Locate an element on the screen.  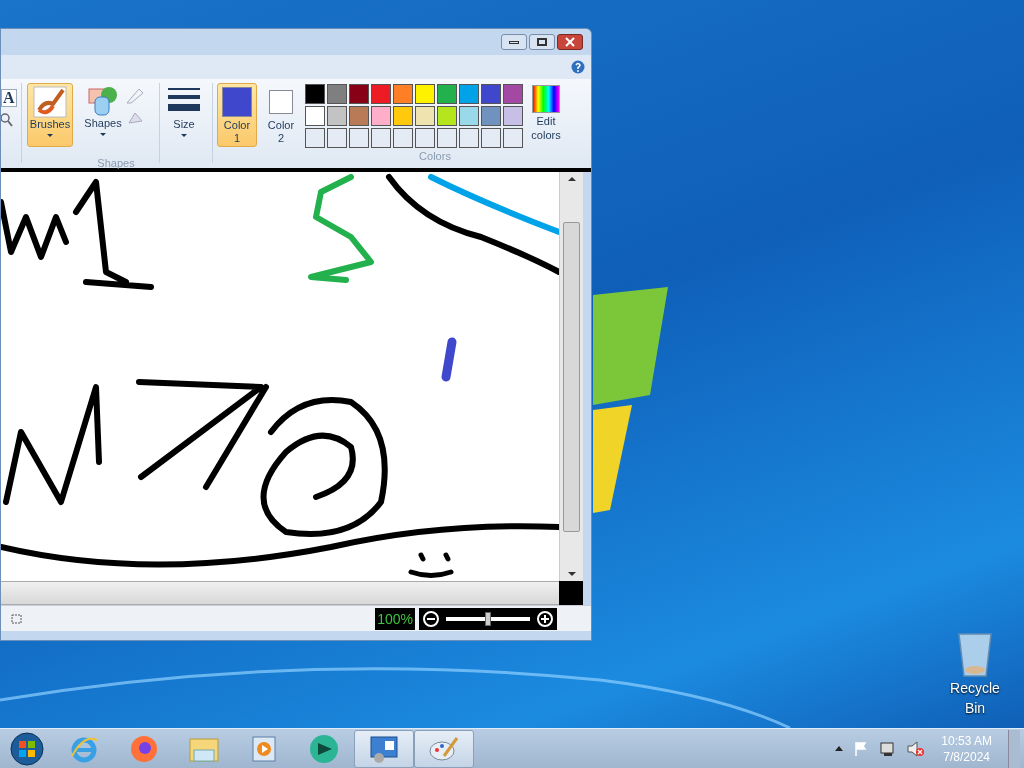
vertical-scrollbar is located at coordinates (571, 376).